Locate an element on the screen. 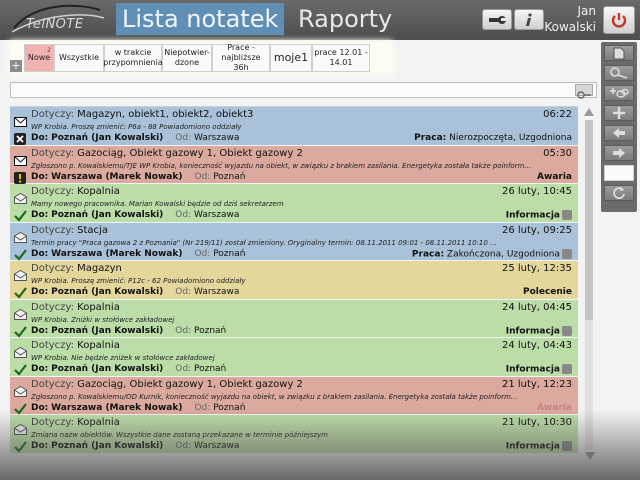 The image size is (640, 480). note-time: 24 luty, 04:45 is located at coordinates (536, 307).